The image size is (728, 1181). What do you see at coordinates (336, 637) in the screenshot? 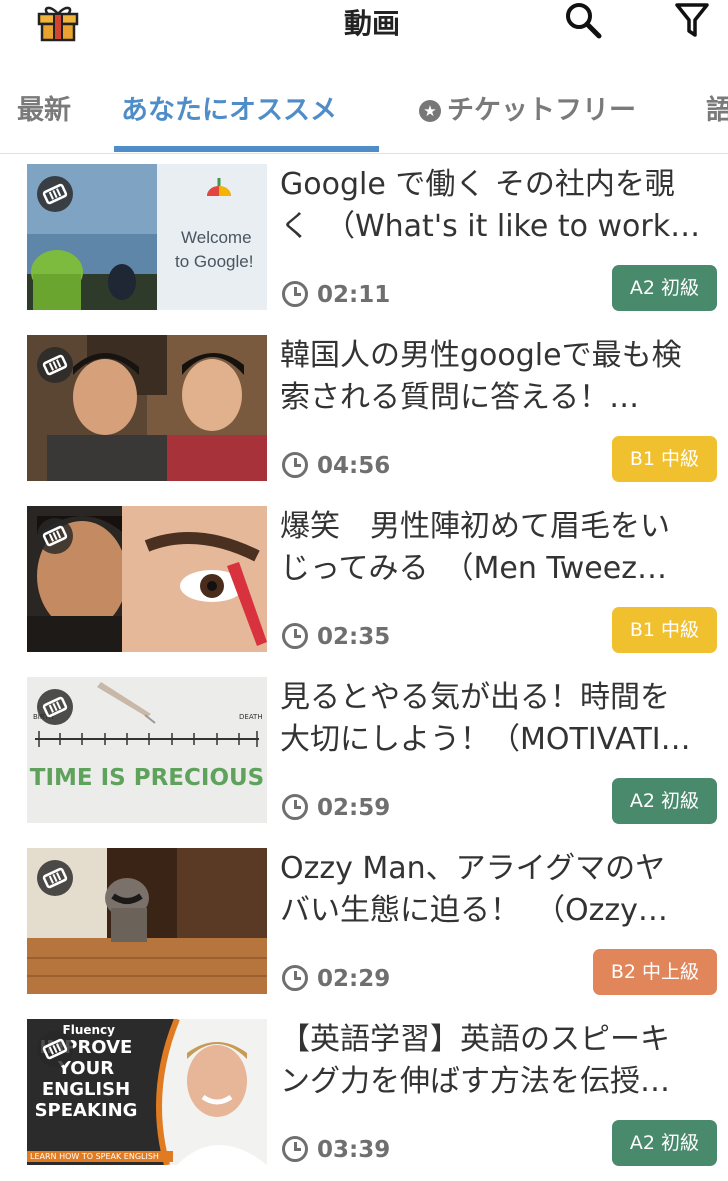
I see `video-duration: 02:35` at bounding box center [336, 637].